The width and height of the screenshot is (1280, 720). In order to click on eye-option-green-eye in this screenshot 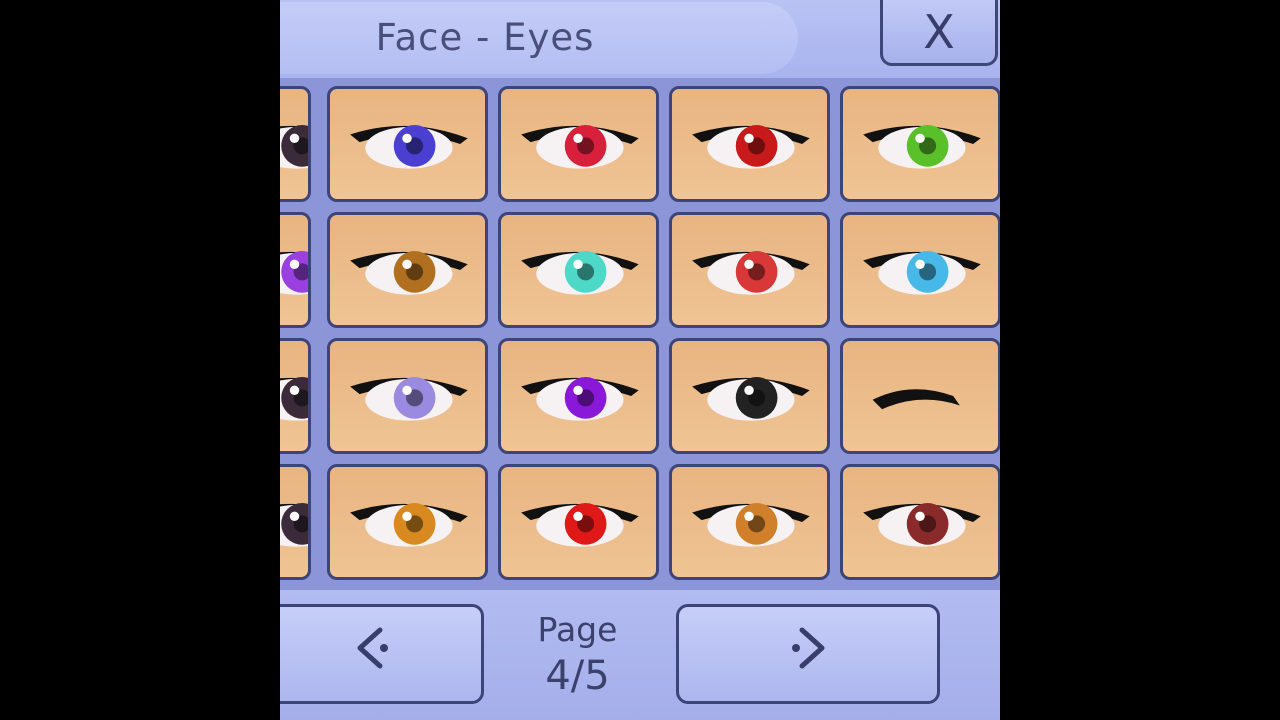, I will do `click(920, 144)`.